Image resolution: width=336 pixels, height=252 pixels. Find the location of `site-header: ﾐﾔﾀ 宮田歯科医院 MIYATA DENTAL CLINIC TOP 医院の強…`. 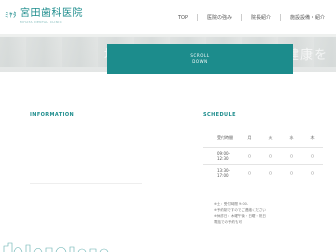

site-header: ﾐﾔﾀ 宮田歯科医院 MIYATA DENTAL CLINIC TOP 医院の強… is located at coordinates (168, 17).